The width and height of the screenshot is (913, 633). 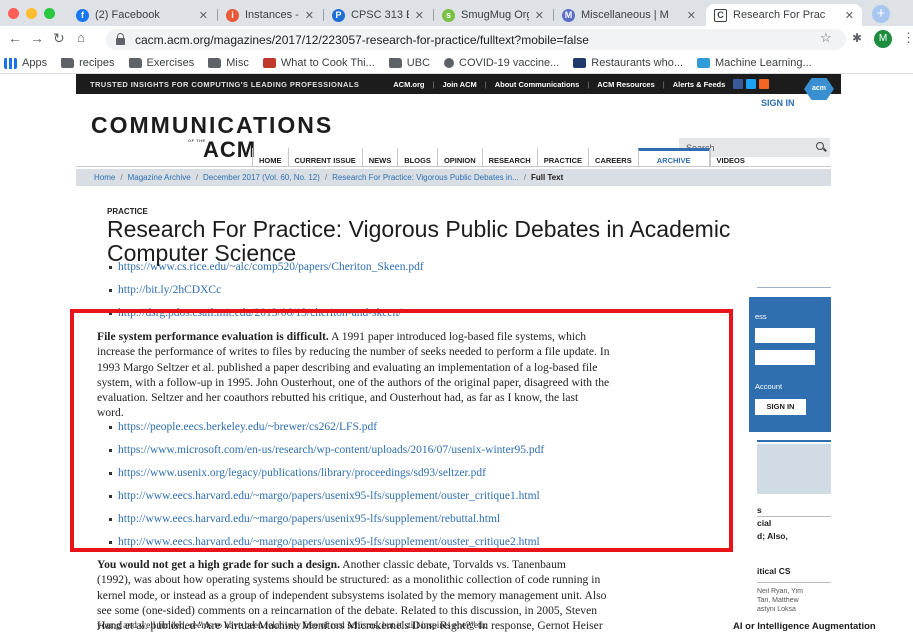 What do you see at coordinates (270, 157) in the screenshot?
I see `nav-home: HOME` at bounding box center [270, 157].